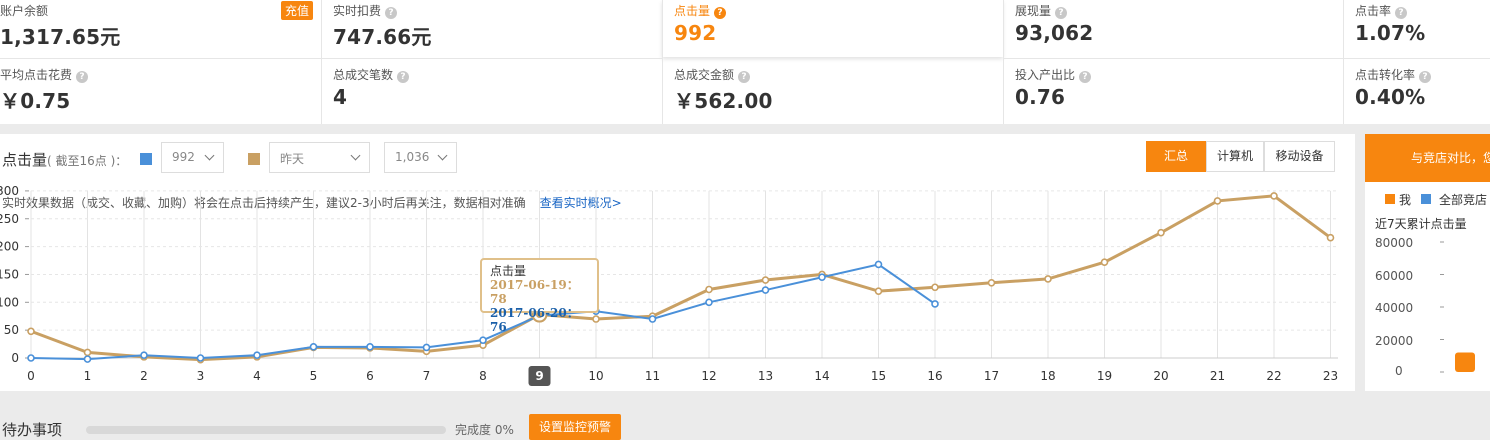  What do you see at coordinates (534, 292) in the screenshot?
I see `tooltip-yesterday: 2017-06-19：78` at bounding box center [534, 292].